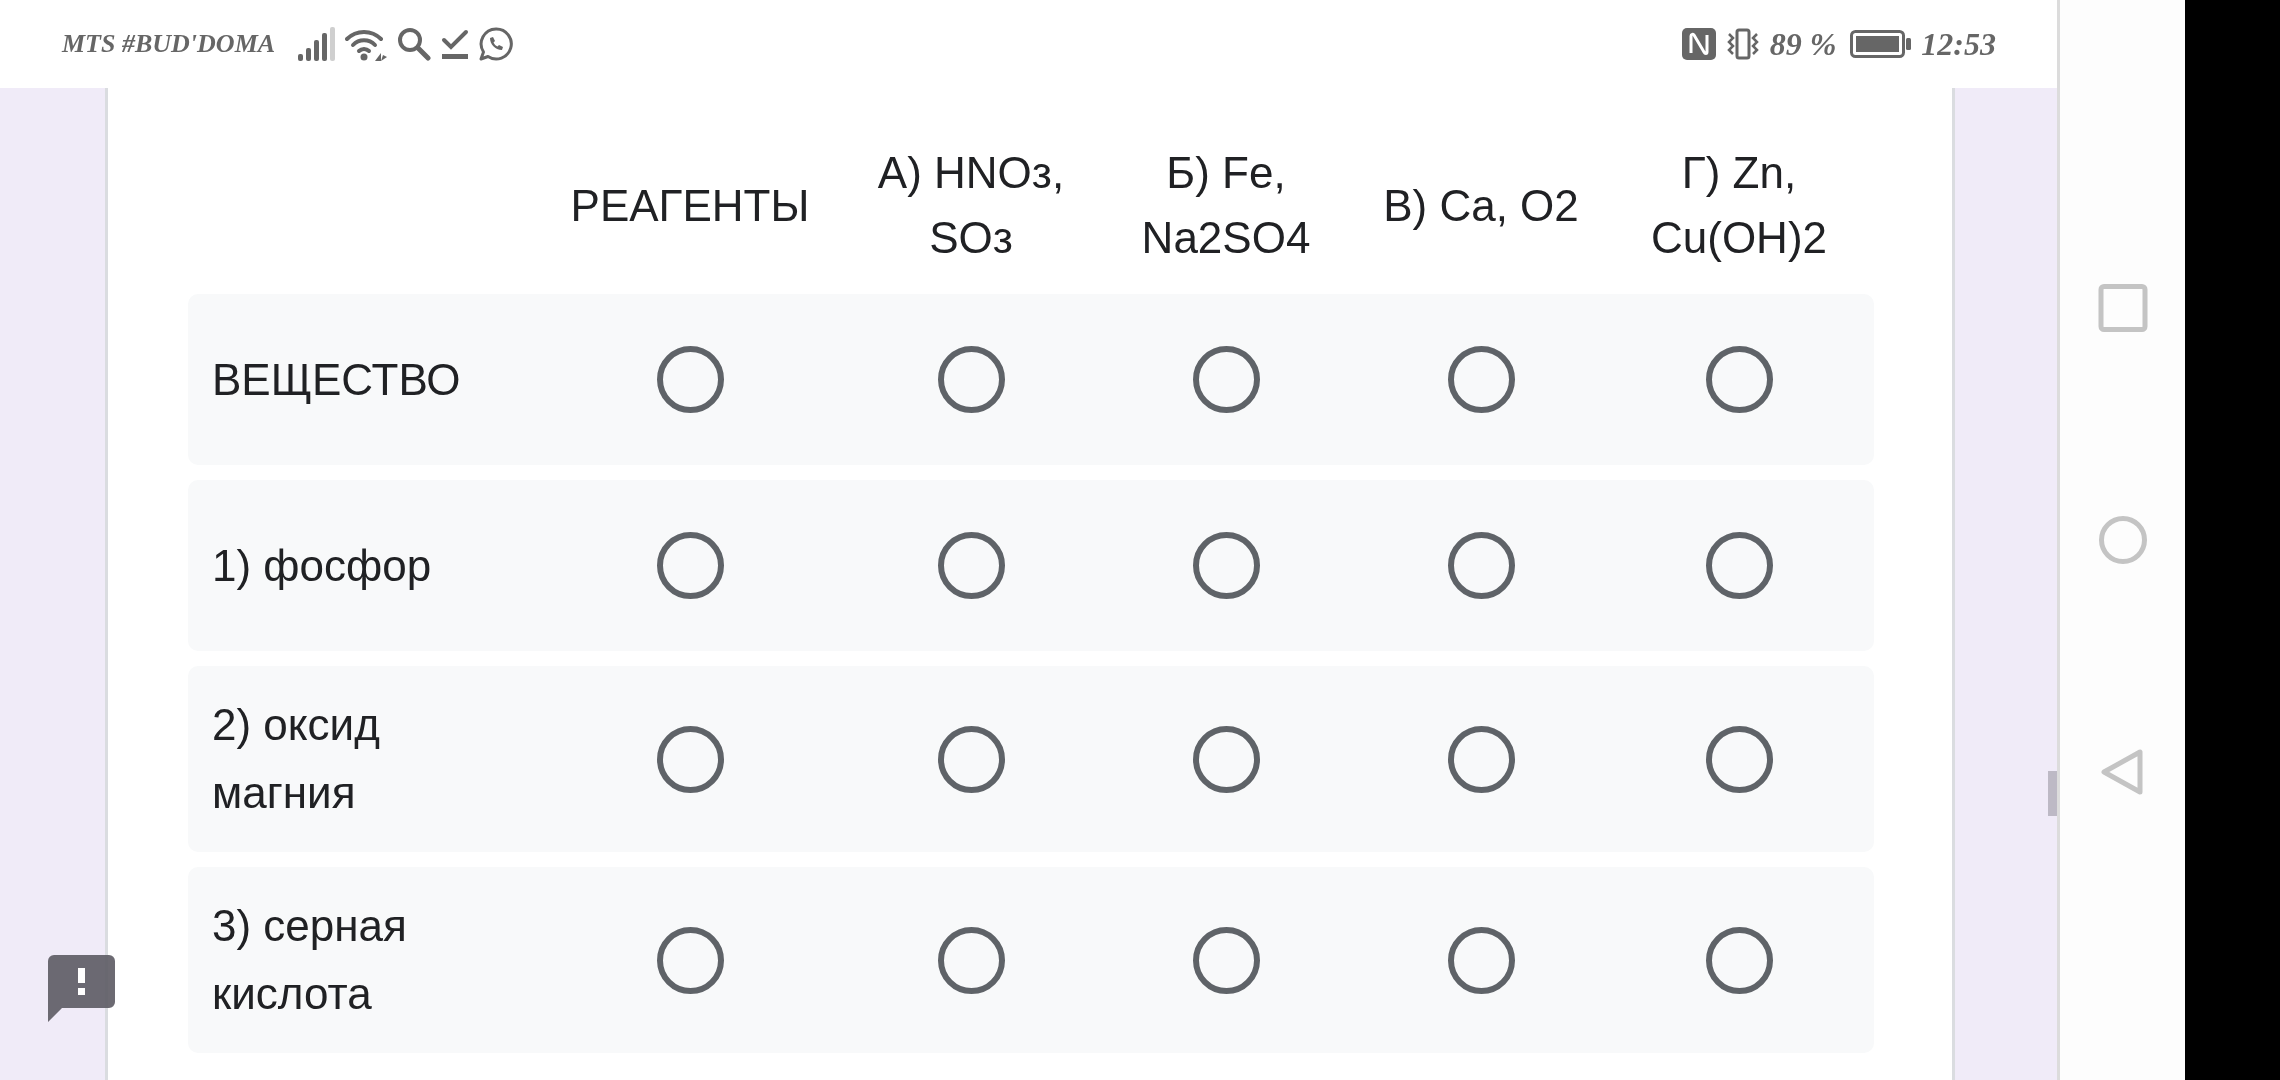 The image size is (2280, 1080). I want to click on row-label: 3) серная кислота, so click(310, 960).